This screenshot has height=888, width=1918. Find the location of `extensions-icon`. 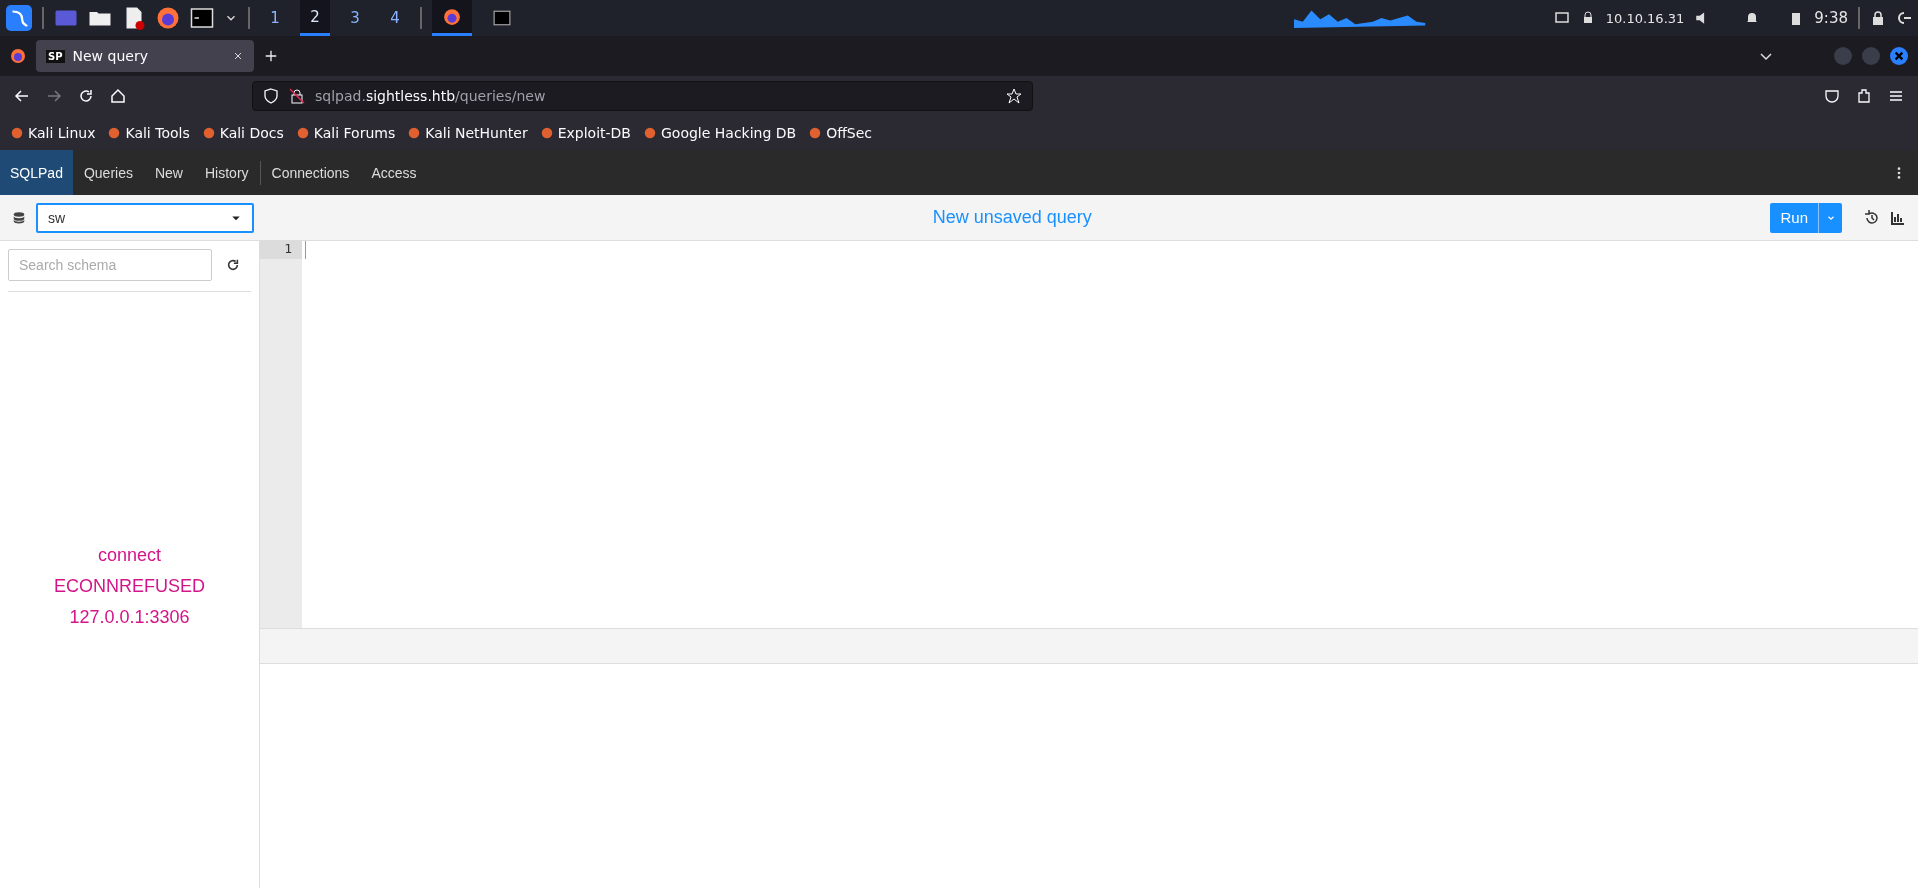

extensions-icon is located at coordinates (1864, 96).